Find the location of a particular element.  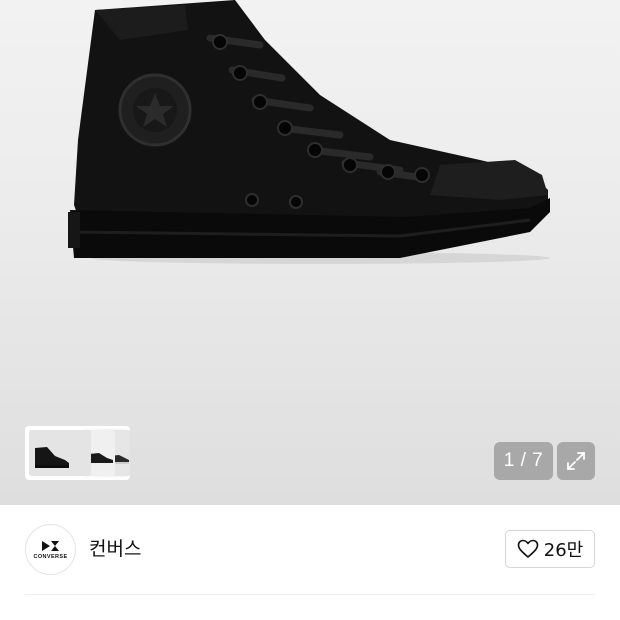

brand-logo: CONVERSE is located at coordinates (50, 549).